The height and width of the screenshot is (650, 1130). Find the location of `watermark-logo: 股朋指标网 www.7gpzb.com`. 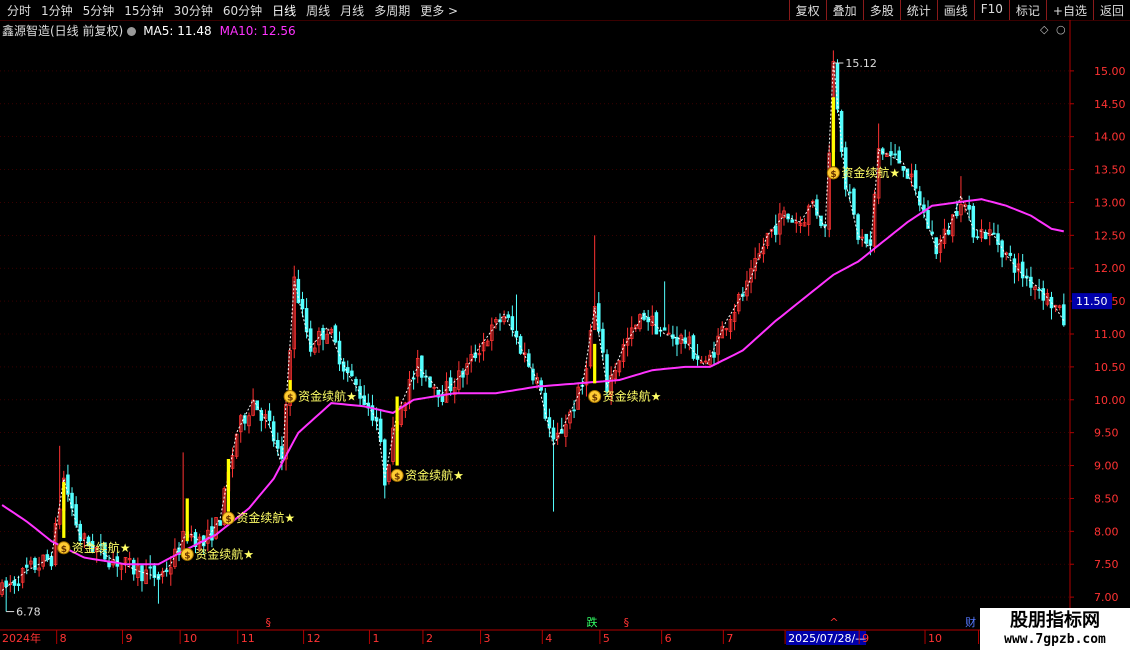

watermark-logo: 股朋指标网 www.7gpzb.com is located at coordinates (1055, 629).